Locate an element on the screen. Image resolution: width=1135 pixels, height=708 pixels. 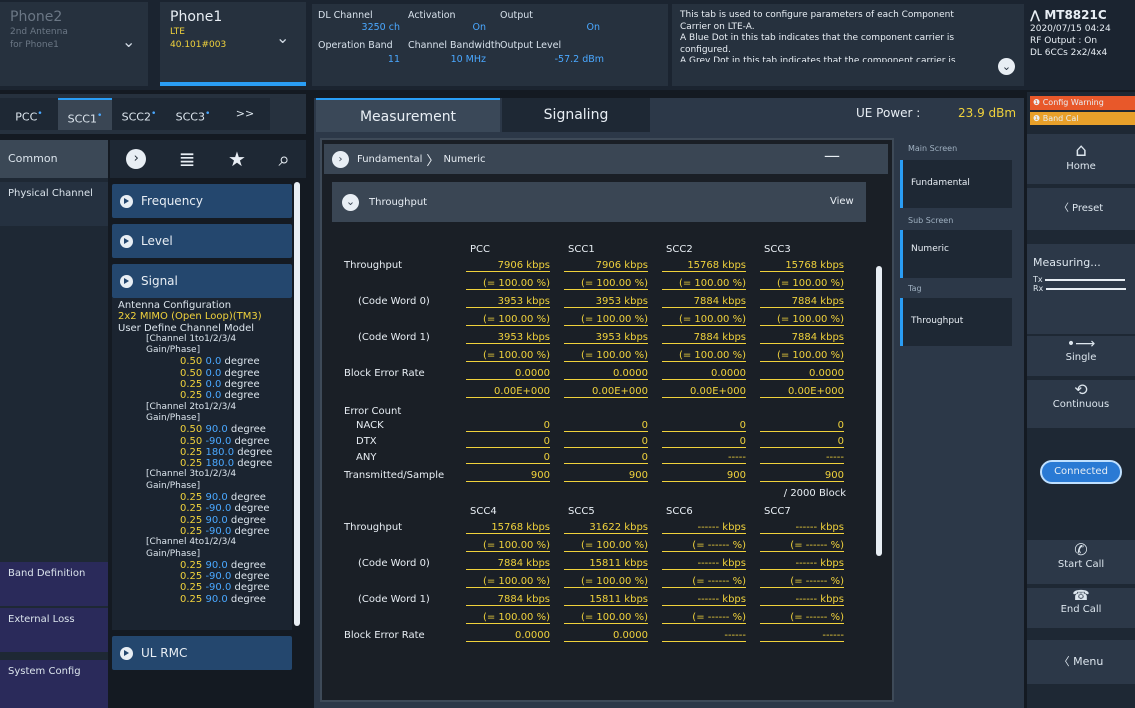
group-signal: Signal is located at coordinates (202, 281).